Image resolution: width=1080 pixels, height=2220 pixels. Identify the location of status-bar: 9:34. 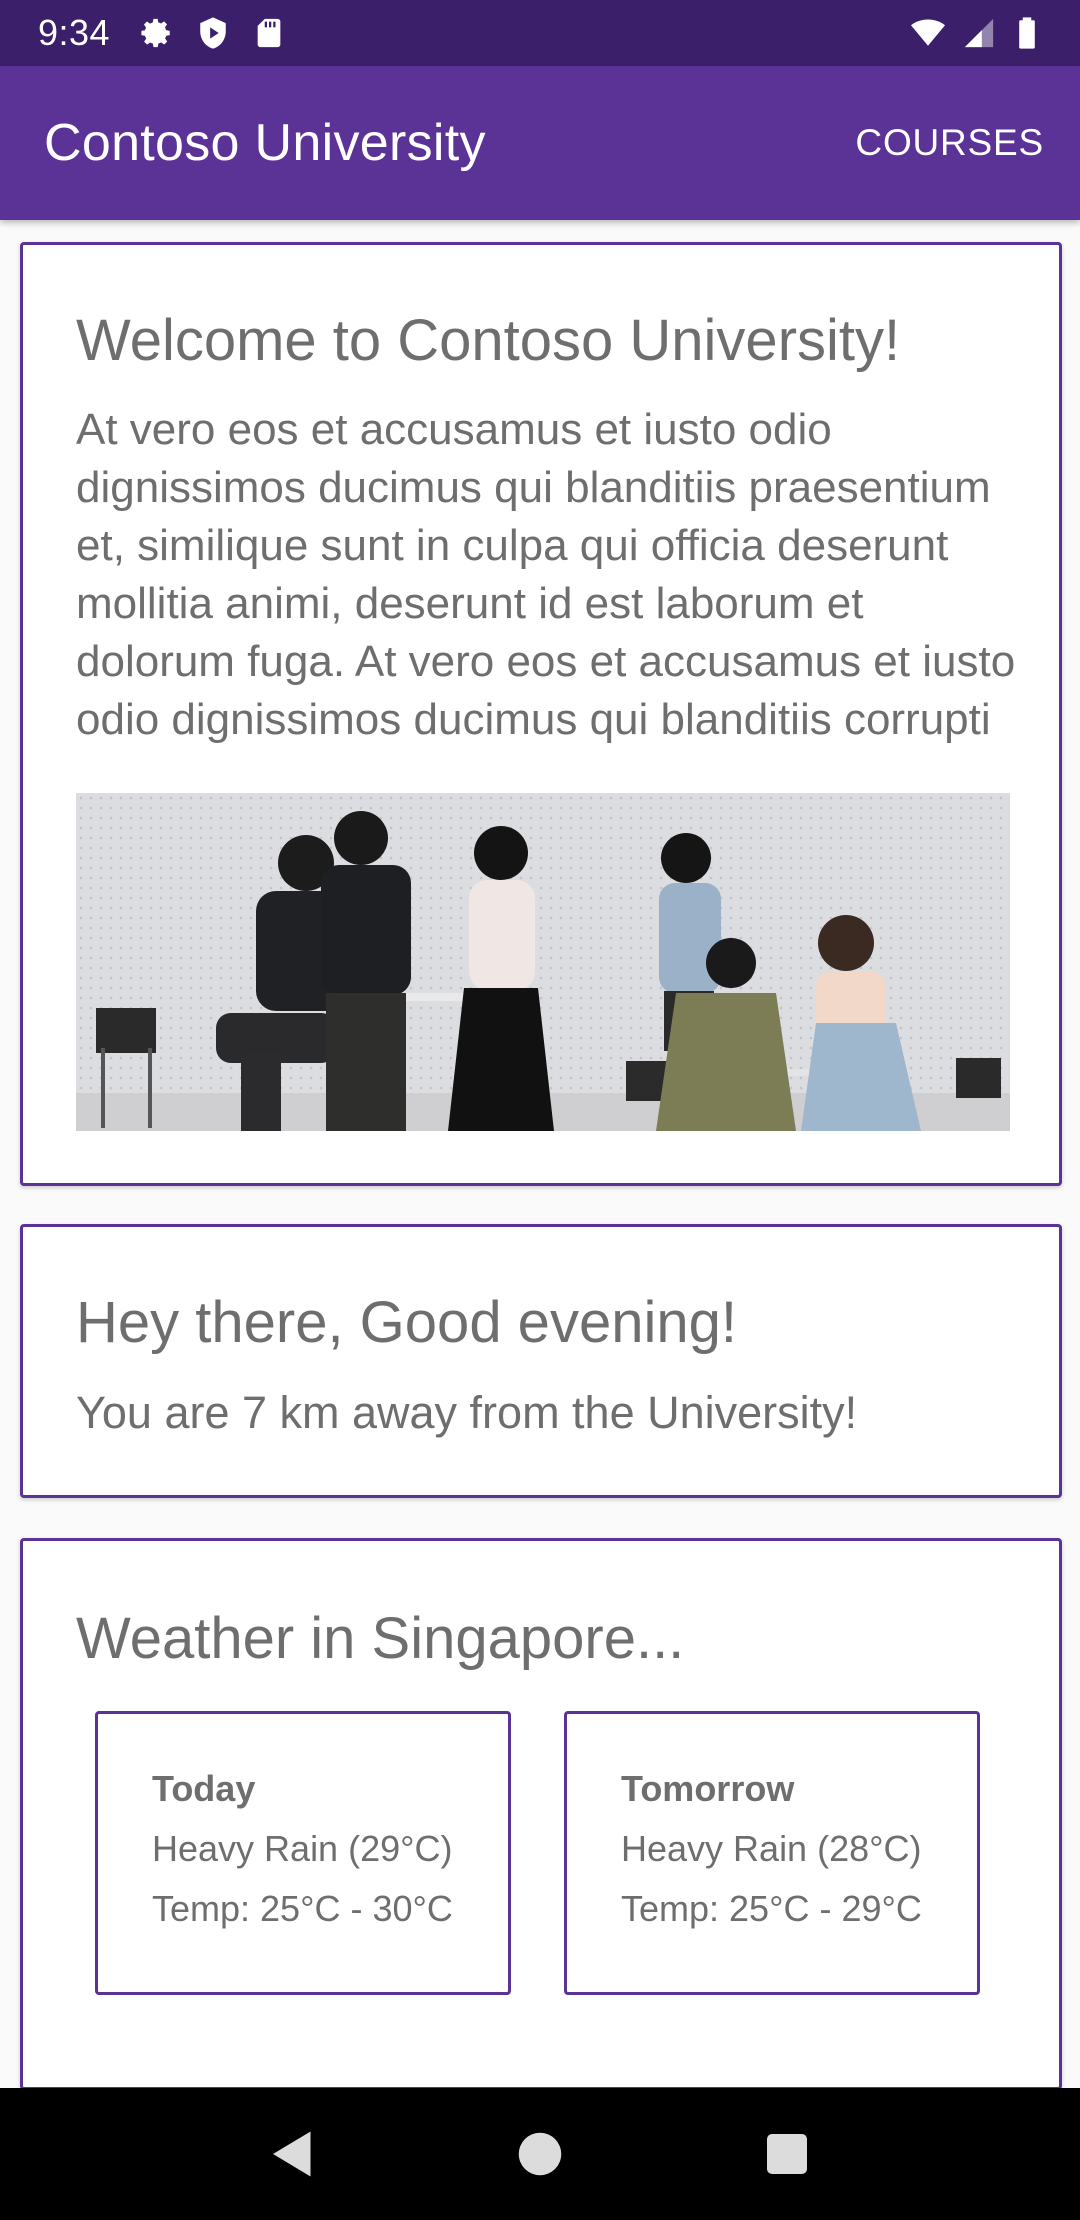
(540, 33).